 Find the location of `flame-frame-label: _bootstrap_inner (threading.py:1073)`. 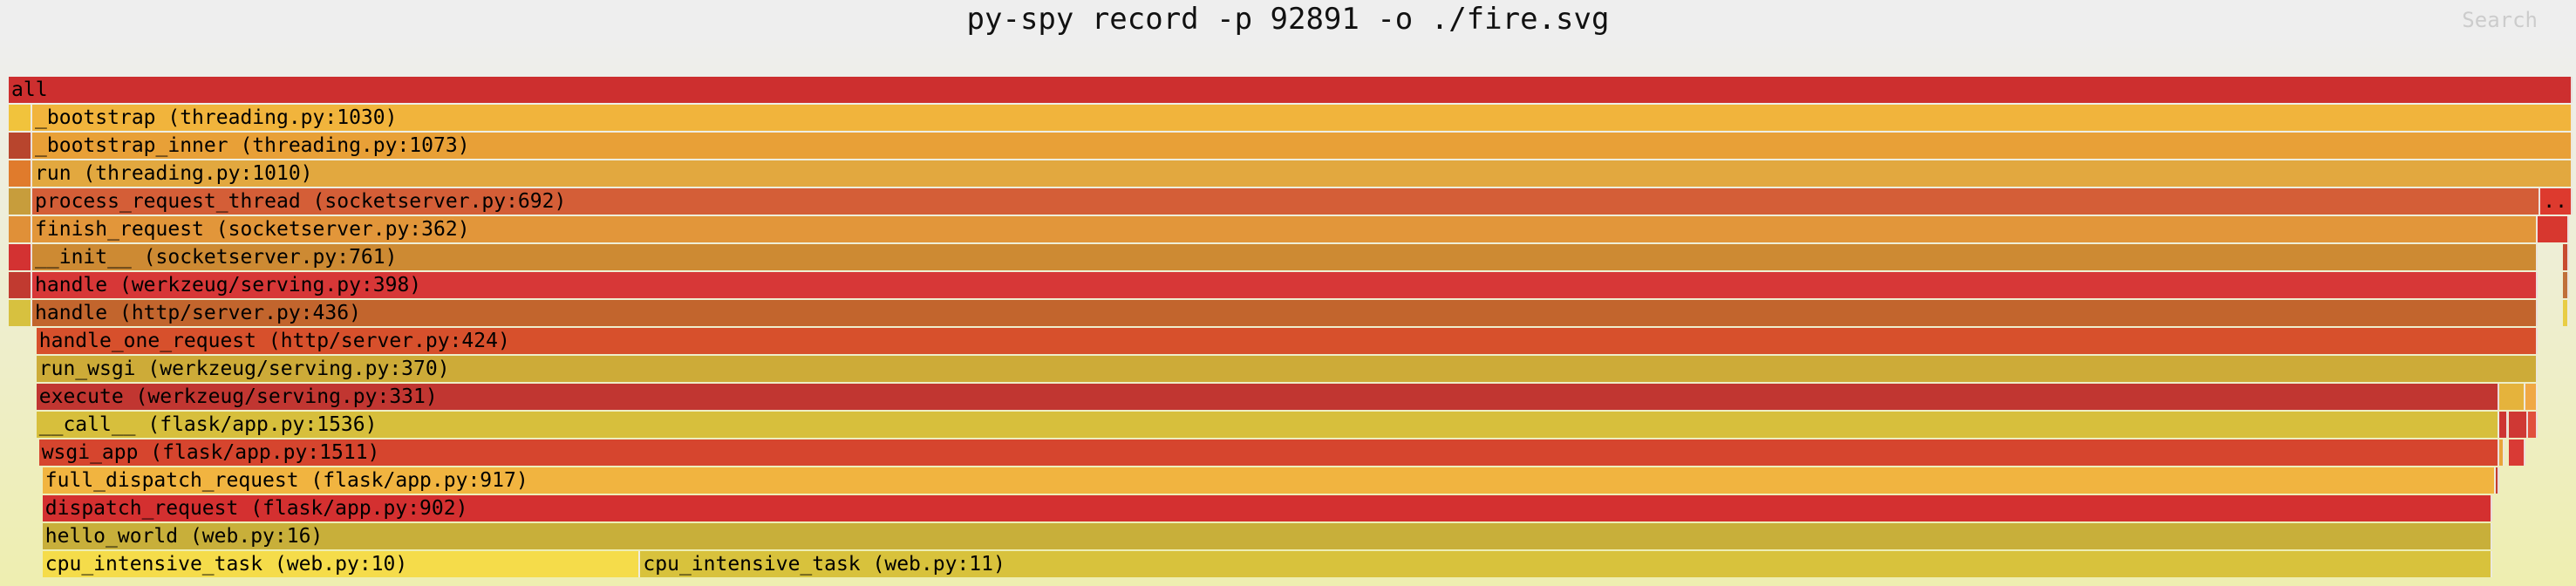

flame-frame-label: _bootstrap_inner (threading.py:1073) is located at coordinates (253, 145).